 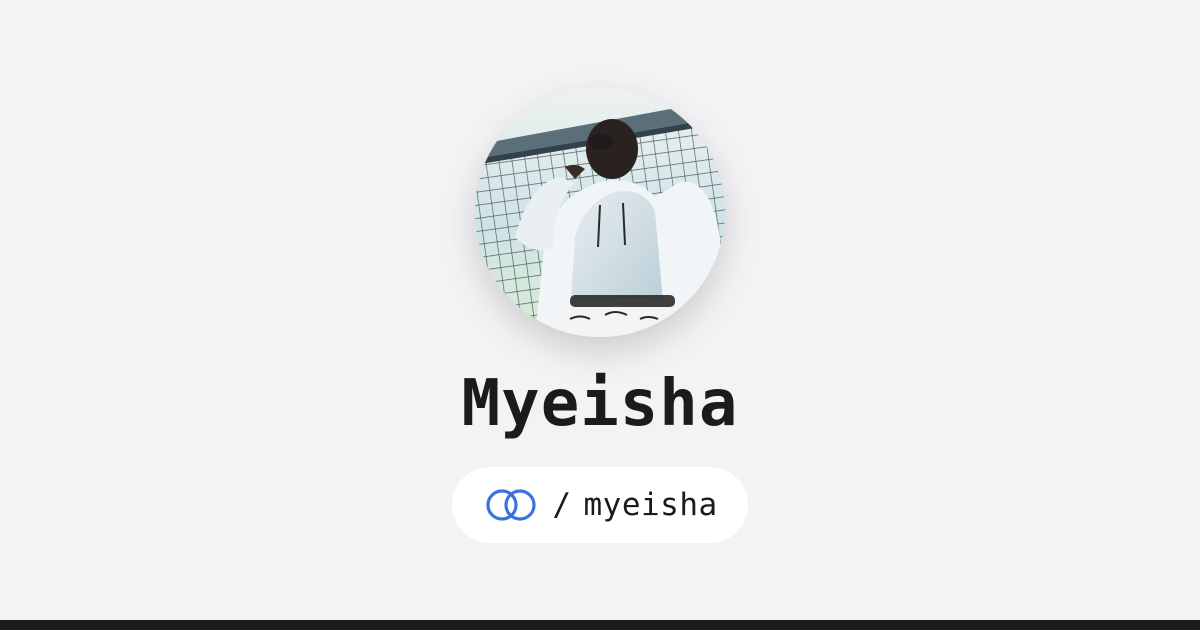 I want to click on avatar, so click(x=600, y=212).